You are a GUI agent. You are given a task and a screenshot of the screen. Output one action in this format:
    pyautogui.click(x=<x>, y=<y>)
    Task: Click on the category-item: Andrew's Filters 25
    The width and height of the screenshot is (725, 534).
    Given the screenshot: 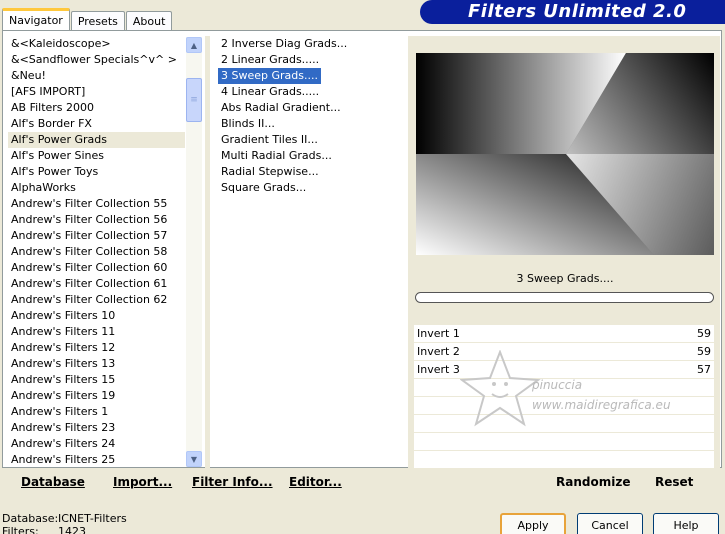 What is the action you would take?
    pyautogui.click(x=96, y=460)
    